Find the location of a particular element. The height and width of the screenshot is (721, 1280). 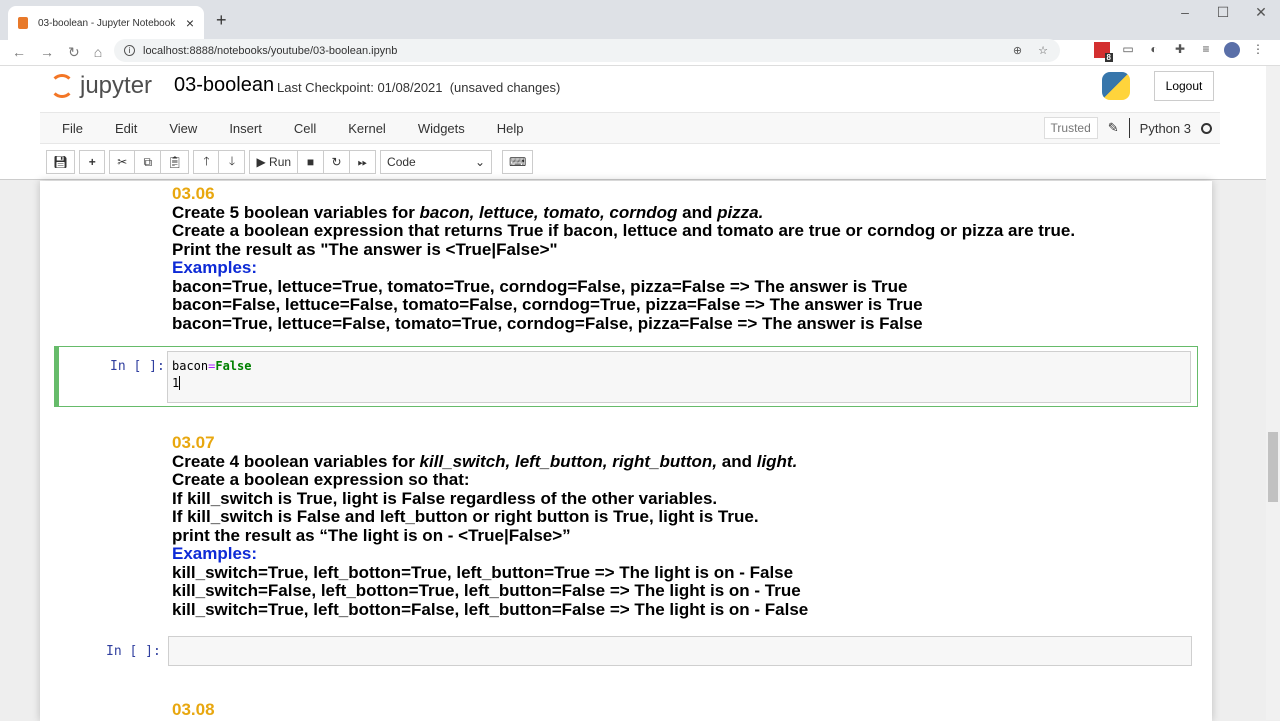

kernel-idle-icon is located at coordinates (1206, 128).